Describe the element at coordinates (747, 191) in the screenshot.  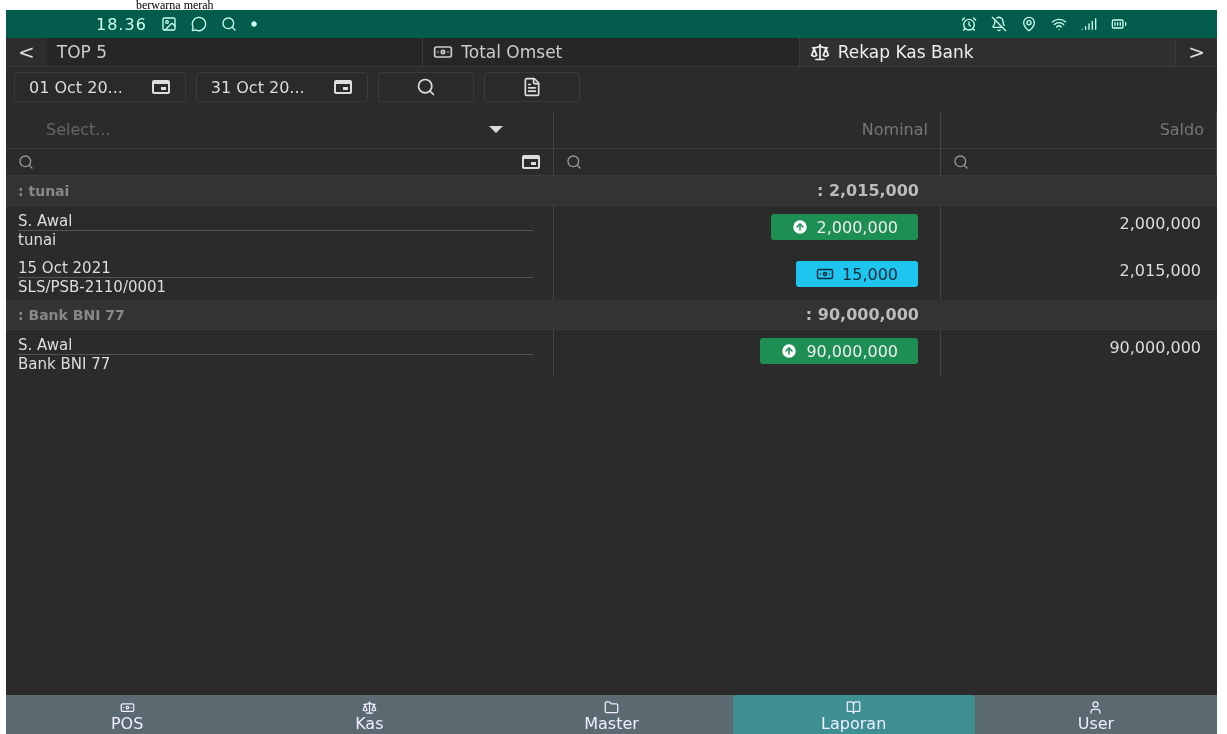
I see `group-total: : 2,015,000` at that location.